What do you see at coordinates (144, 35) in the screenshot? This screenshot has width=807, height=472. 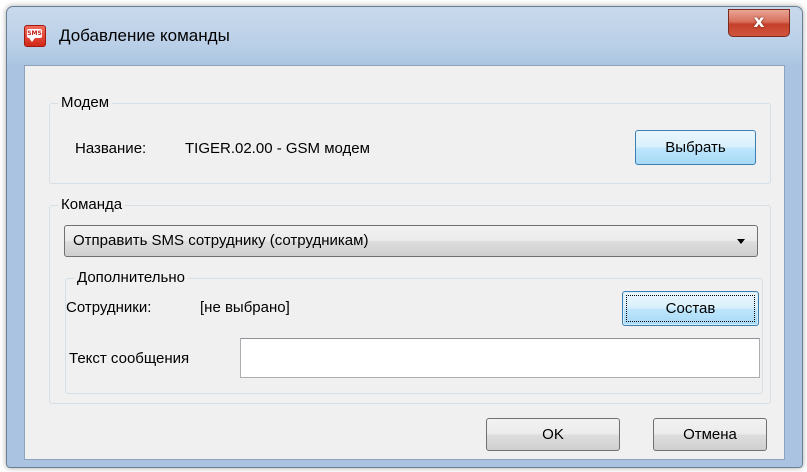 I see `window-title: Добавление команды` at bounding box center [144, 35].